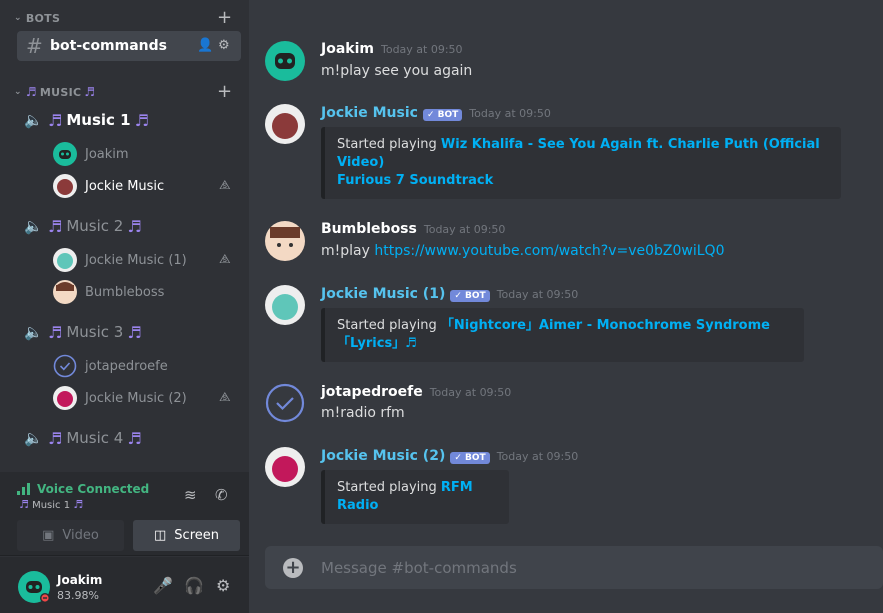 Image resolution: width=883 pixels, height=613 pixels. I want to click on voice-channel-label: Music 2, so click(95, 226).